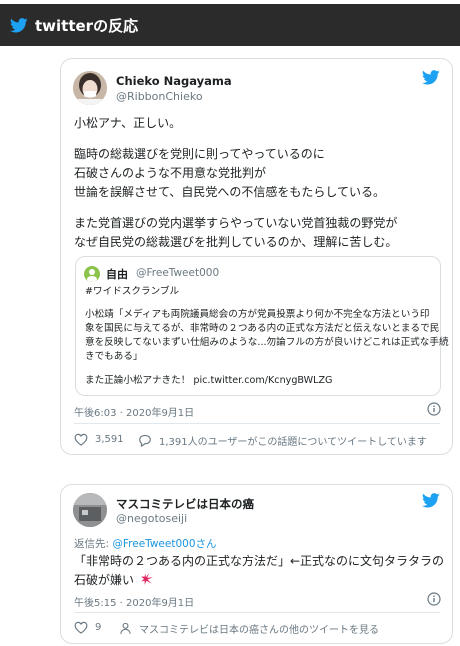 This screenshot has width=460, height=646. What do you see at coordinates (151, 518) in the screenshot?
I see `author-handle: @negotoseiji` at bounding box center [151, 518].